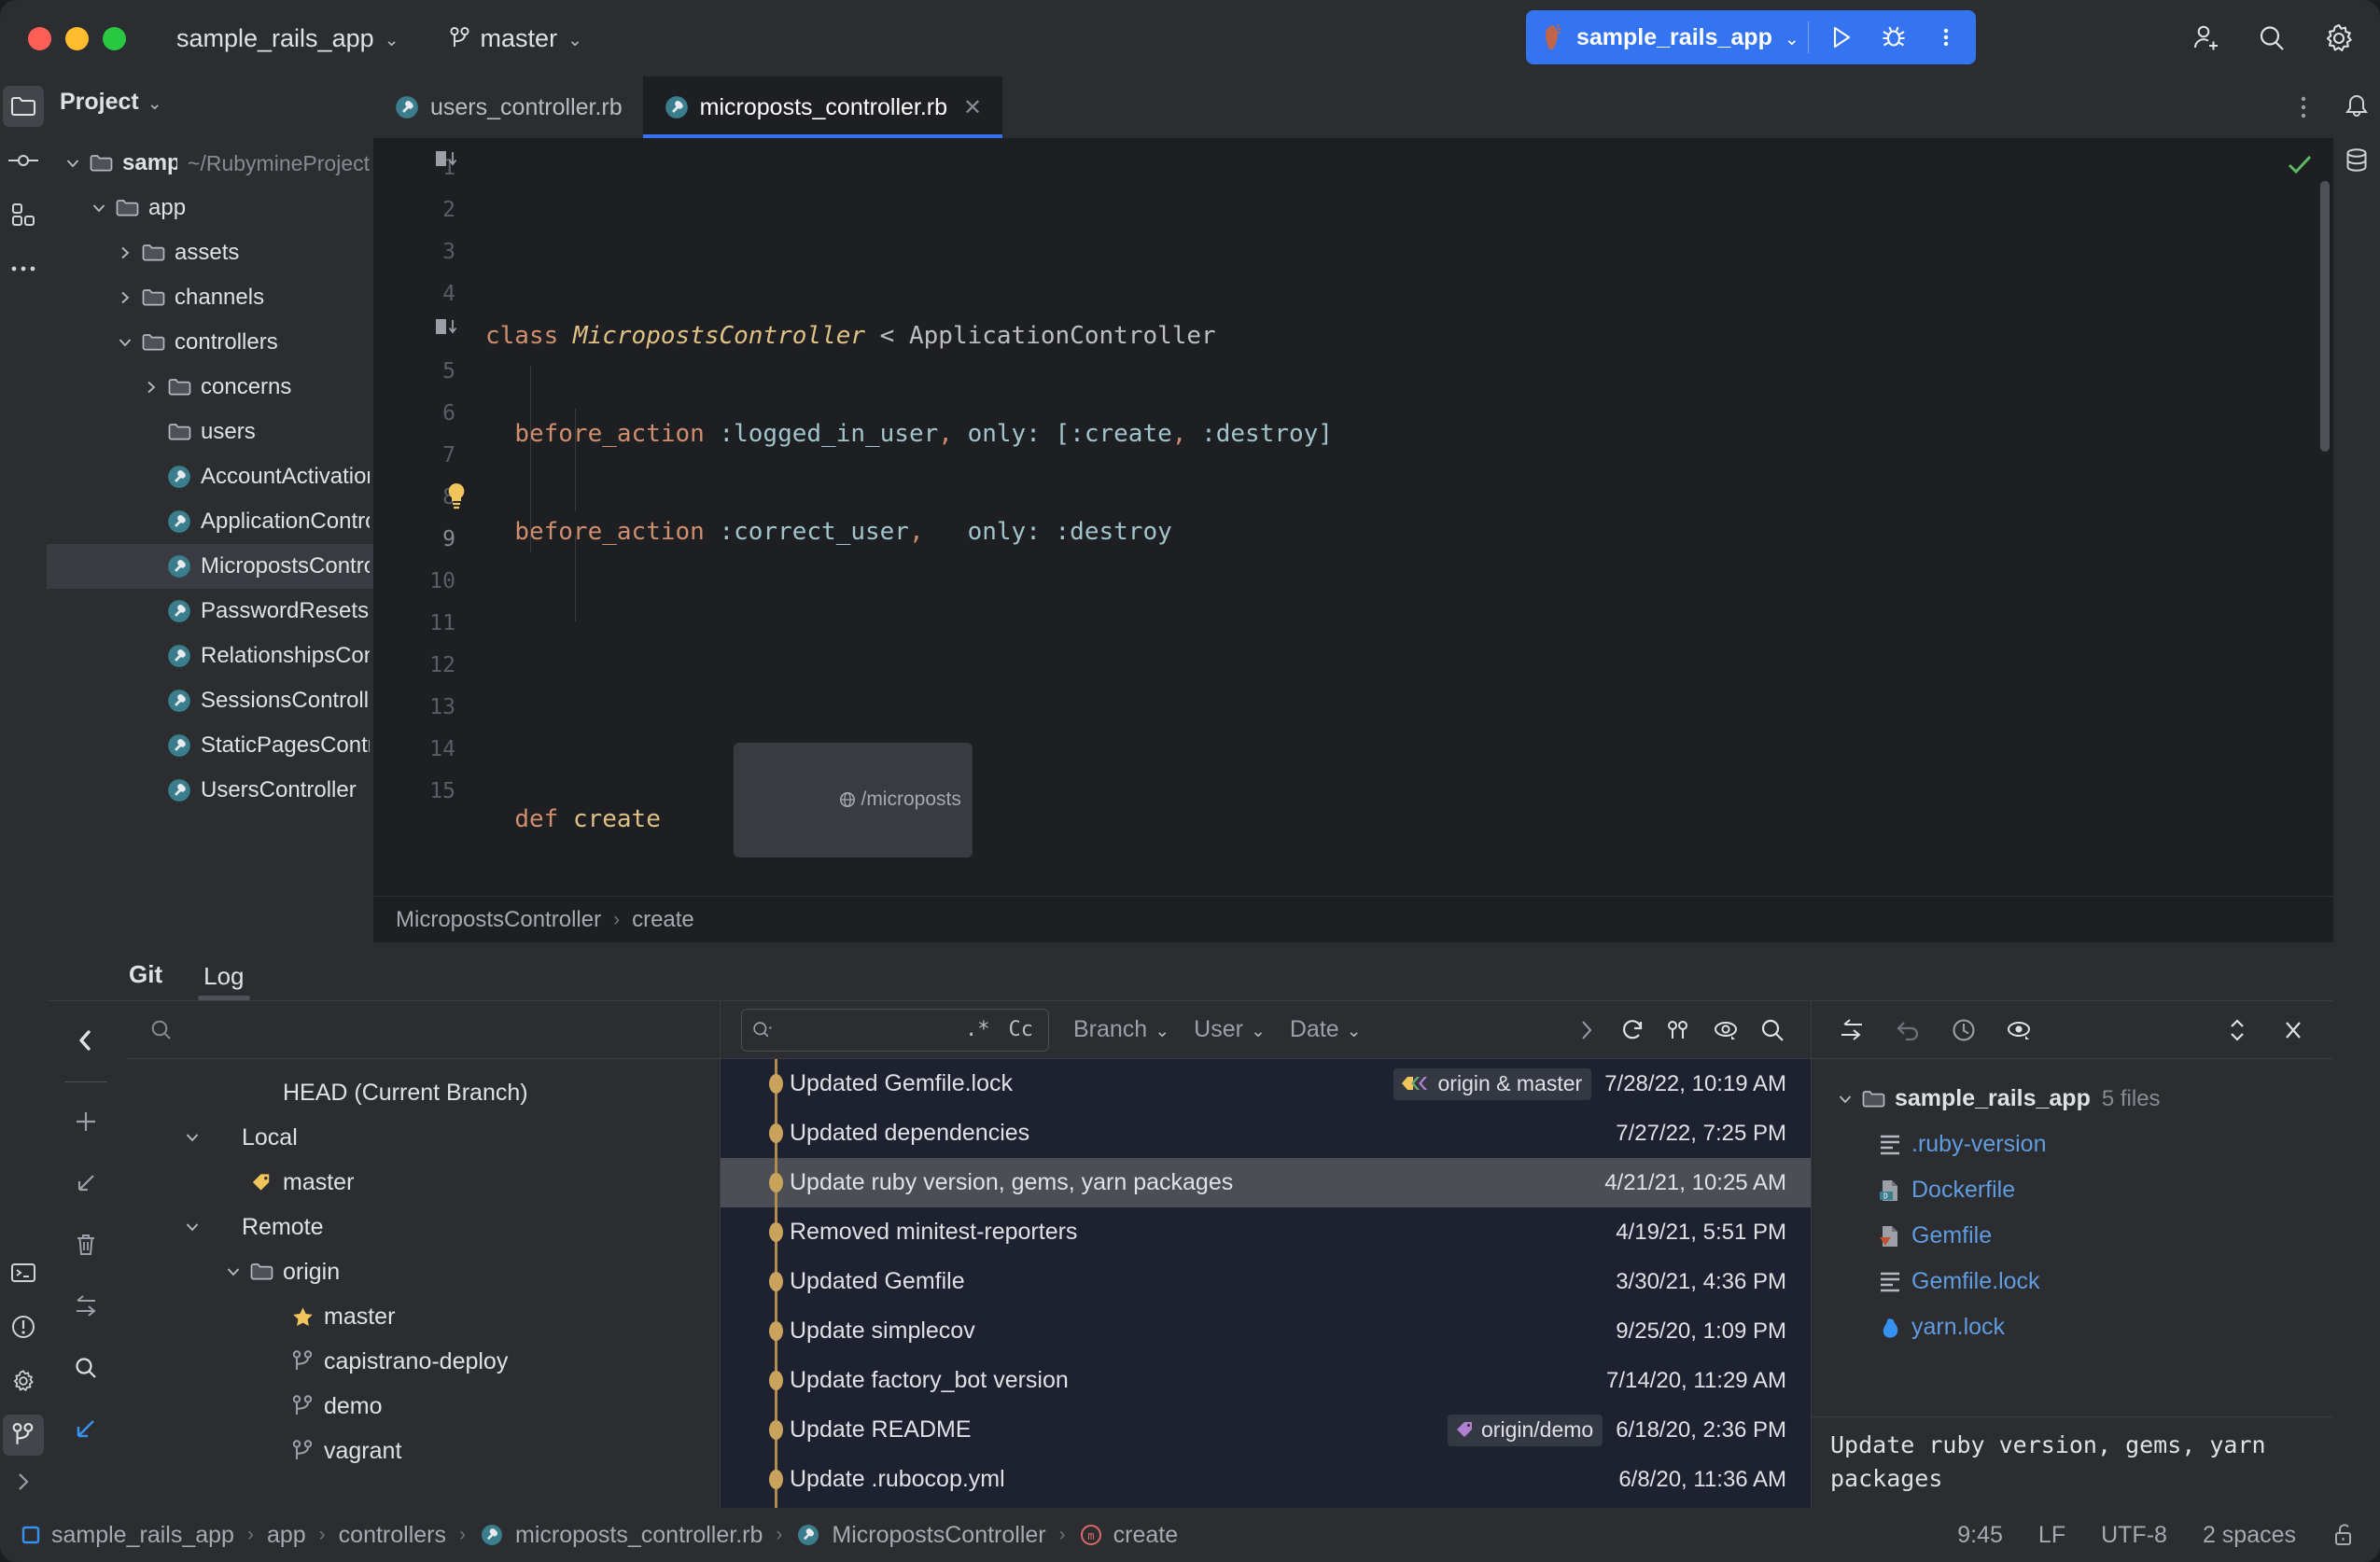 The width and height of the screenshot is (2380, 1562). I want to click on project-tree-item: assets, so click(210, 252).